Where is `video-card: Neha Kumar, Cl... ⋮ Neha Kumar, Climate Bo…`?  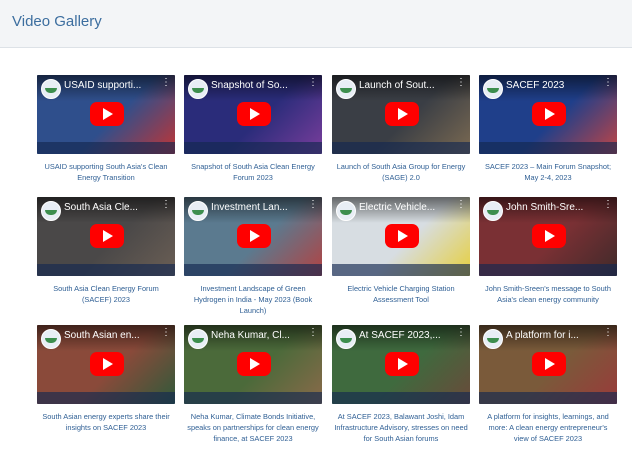
video-card: Neha Kumar, Cl... ⋮ Neha Kumar, Climate Bo… is located at coordinates (253, 384).